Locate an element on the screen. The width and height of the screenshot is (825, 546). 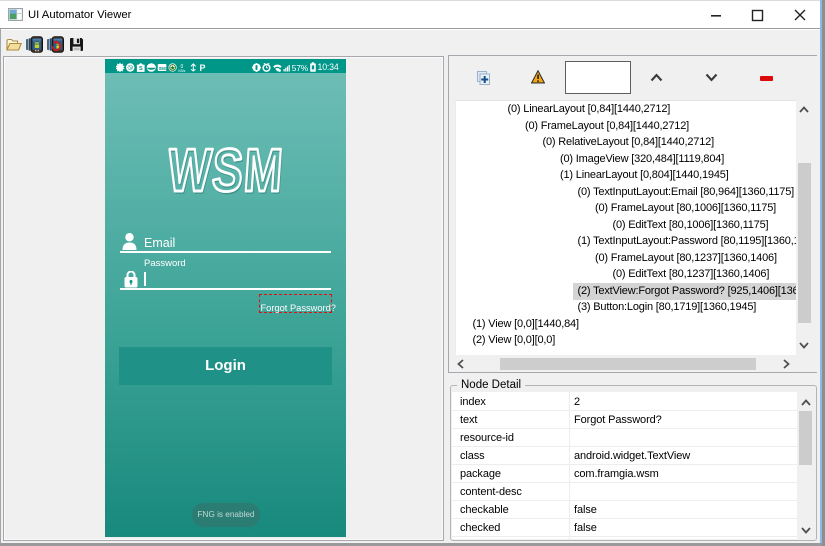
svg-text: WSM is located at coordinates (226, 171).